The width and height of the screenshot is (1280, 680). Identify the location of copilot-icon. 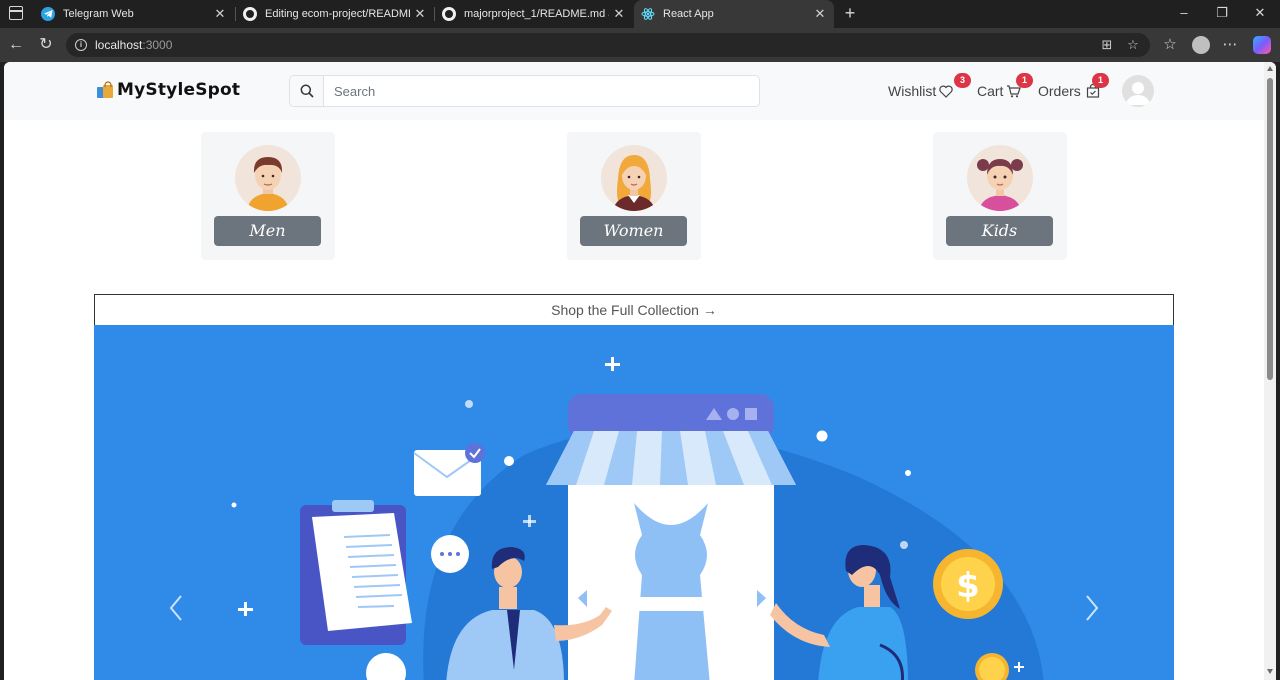
(1262, 45).